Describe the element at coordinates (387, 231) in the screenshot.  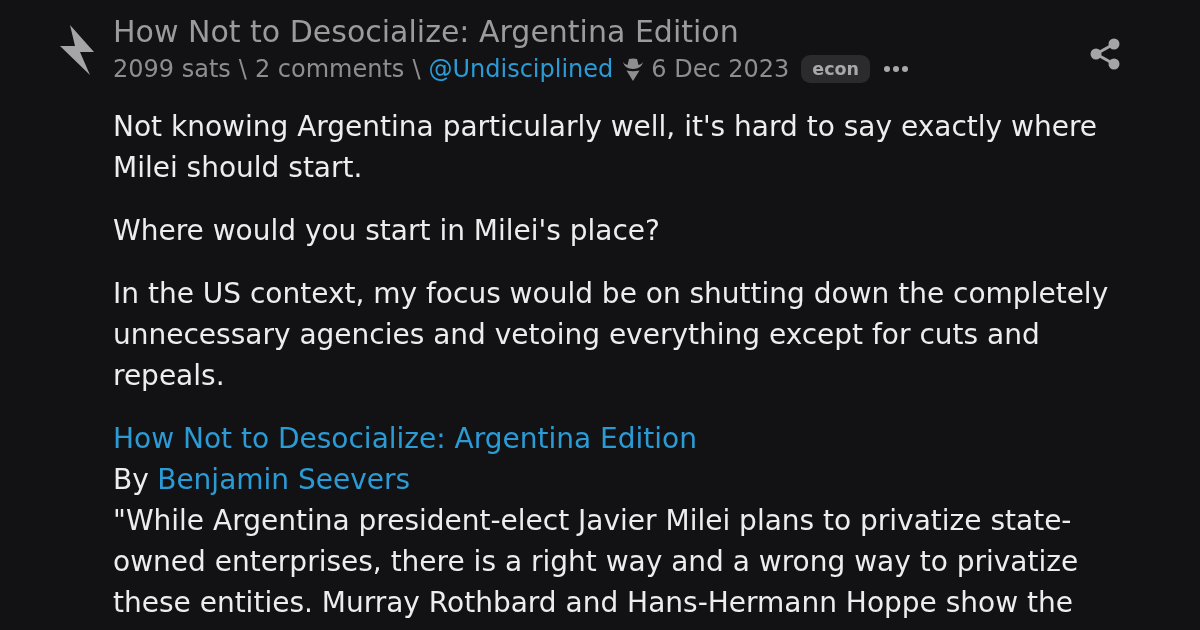
I see `body-paragraph: Where would you start in Milei's place?` at that location.